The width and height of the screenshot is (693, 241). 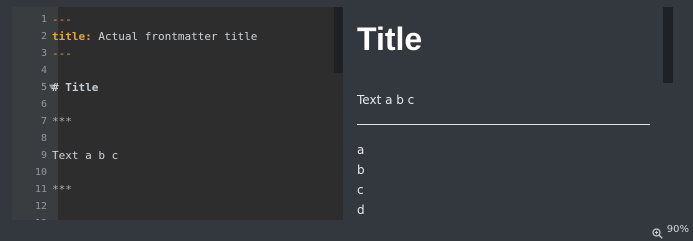 What do you see at coordinates (43, 87) in the screenshot?
I see `line-number: 5` at bounding box center [43, 87].